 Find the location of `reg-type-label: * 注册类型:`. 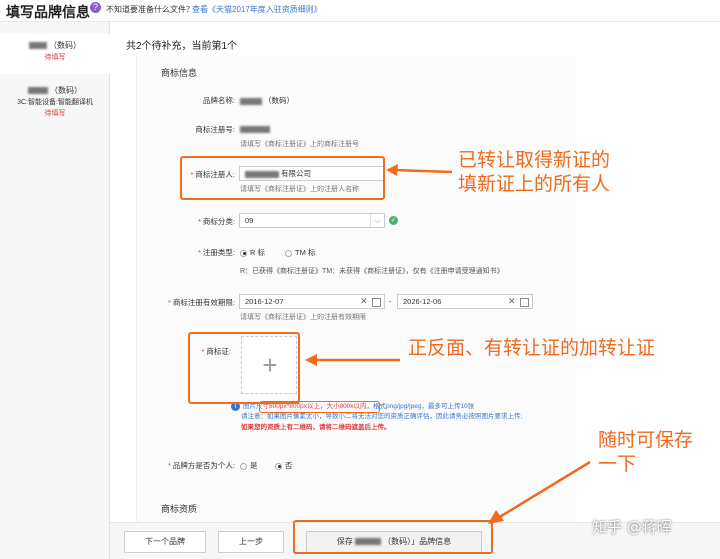

reg-type-label: * 注册类型: is located at coordinates (216, 252).